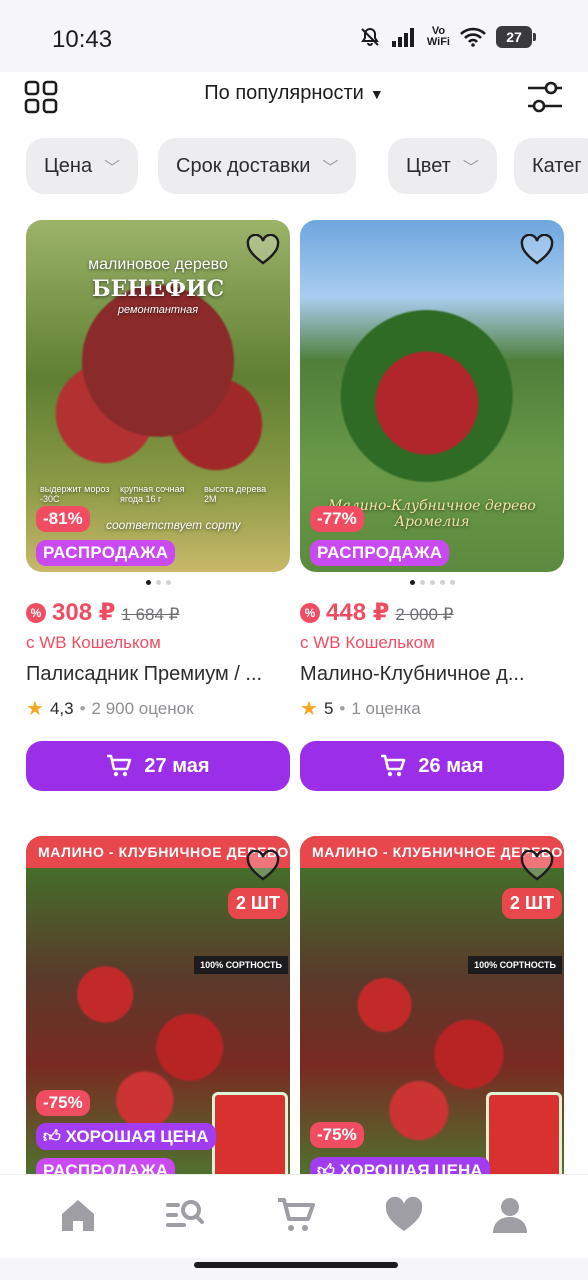 The height and width of the screenshot is (1280, 588). What do you see at coordinates (442, 166) in the screenshot?
I see `chip-color: Цвет ﹀` at bounding box center [442, 166].